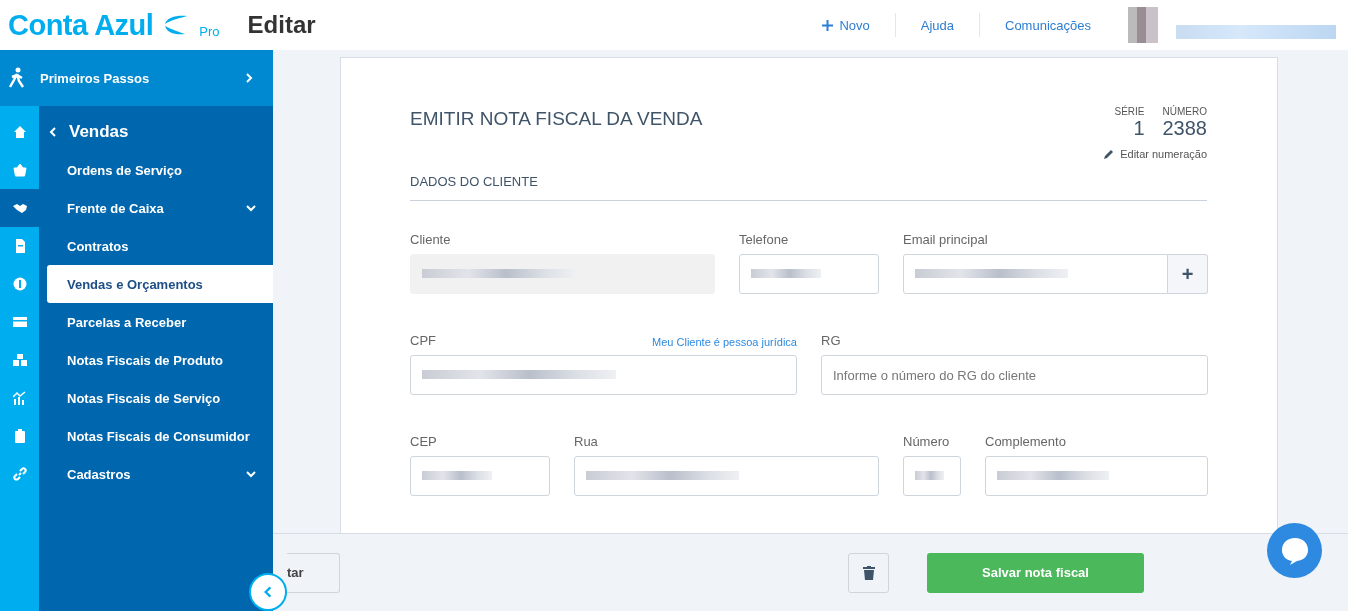 The image size is (1348, 611). Describe the element at coordinates (808, 187) in the screenshot. I see `section-heading: DADOS DO CLIENTE` at that location.